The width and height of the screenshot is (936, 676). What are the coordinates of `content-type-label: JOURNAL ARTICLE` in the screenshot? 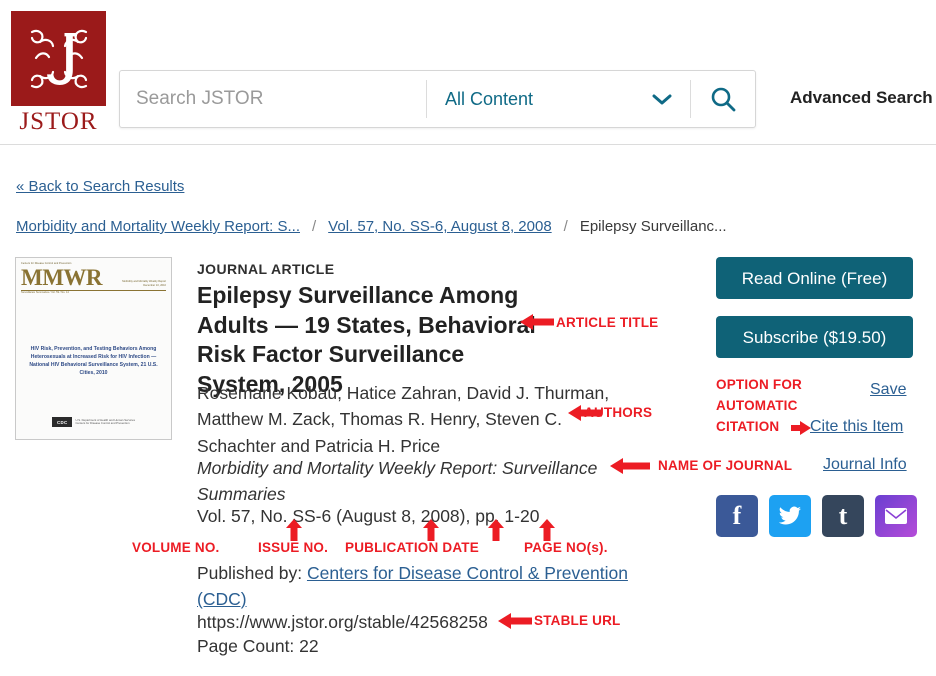 It's located at (266, 269).